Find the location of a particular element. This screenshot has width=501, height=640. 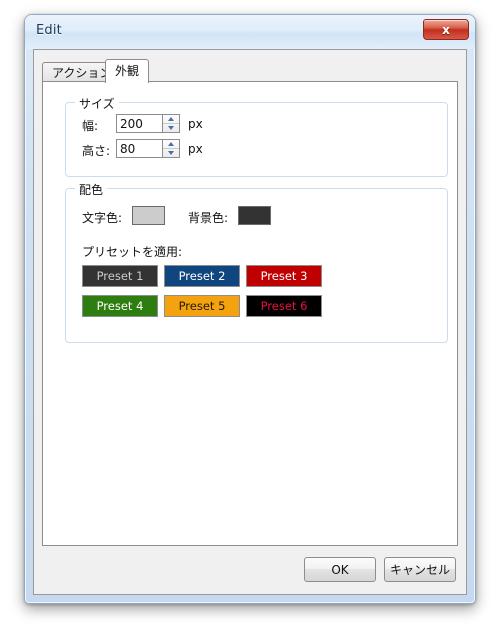

width-stepper is located at coordinates (148, 123).